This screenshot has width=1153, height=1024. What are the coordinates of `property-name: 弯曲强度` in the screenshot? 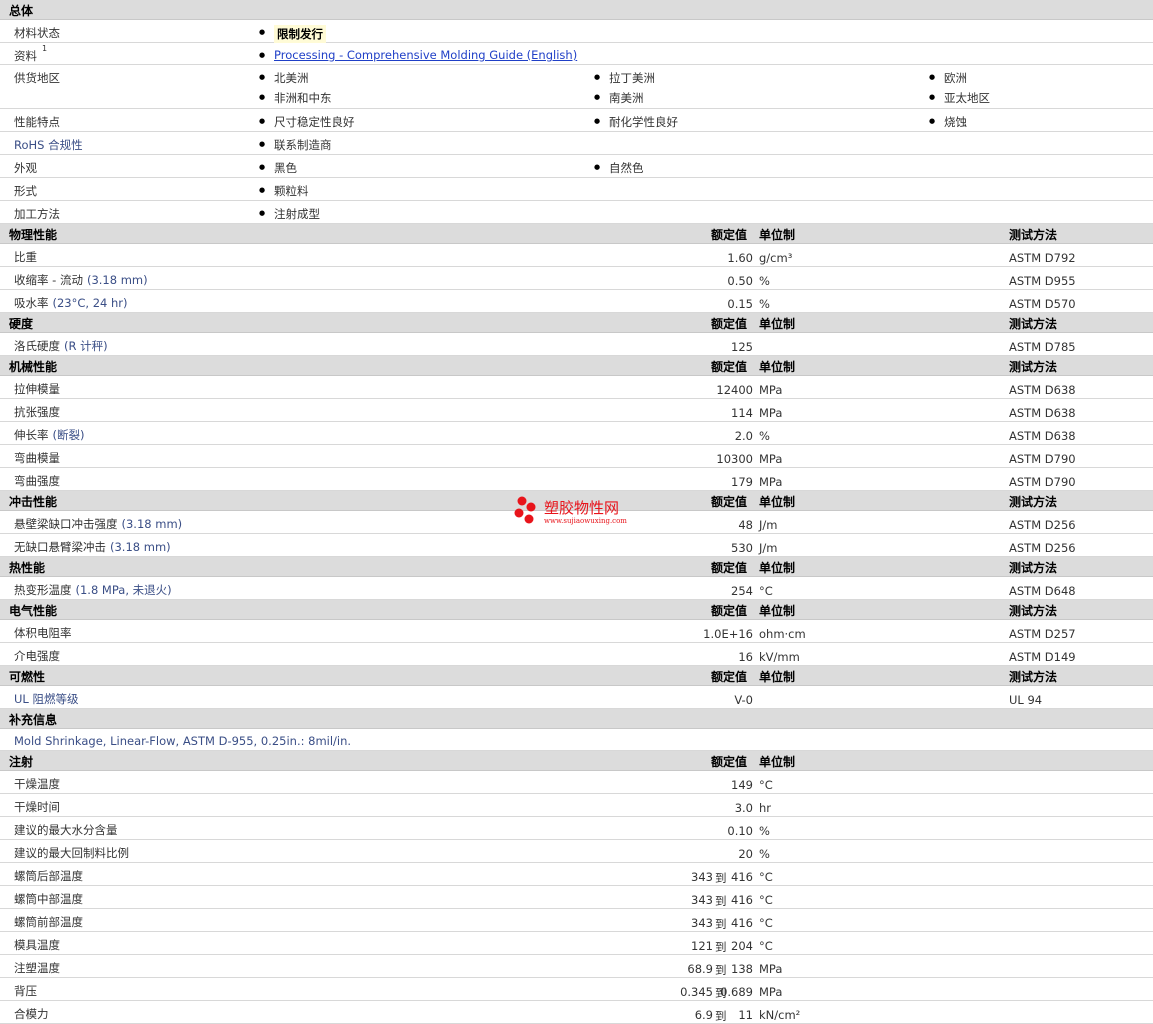 It's located at (37, 481).